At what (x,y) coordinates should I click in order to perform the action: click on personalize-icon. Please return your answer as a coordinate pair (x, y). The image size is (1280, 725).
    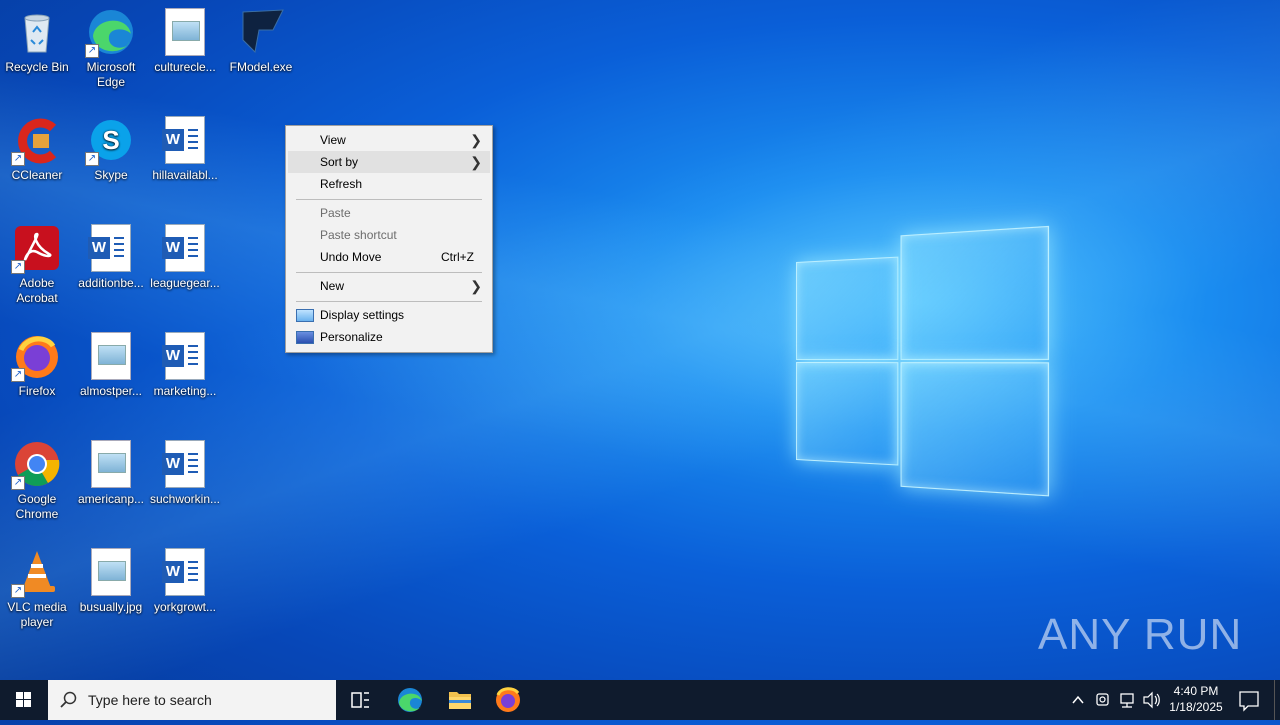
    Looking at the image, I should click on (305, 337).